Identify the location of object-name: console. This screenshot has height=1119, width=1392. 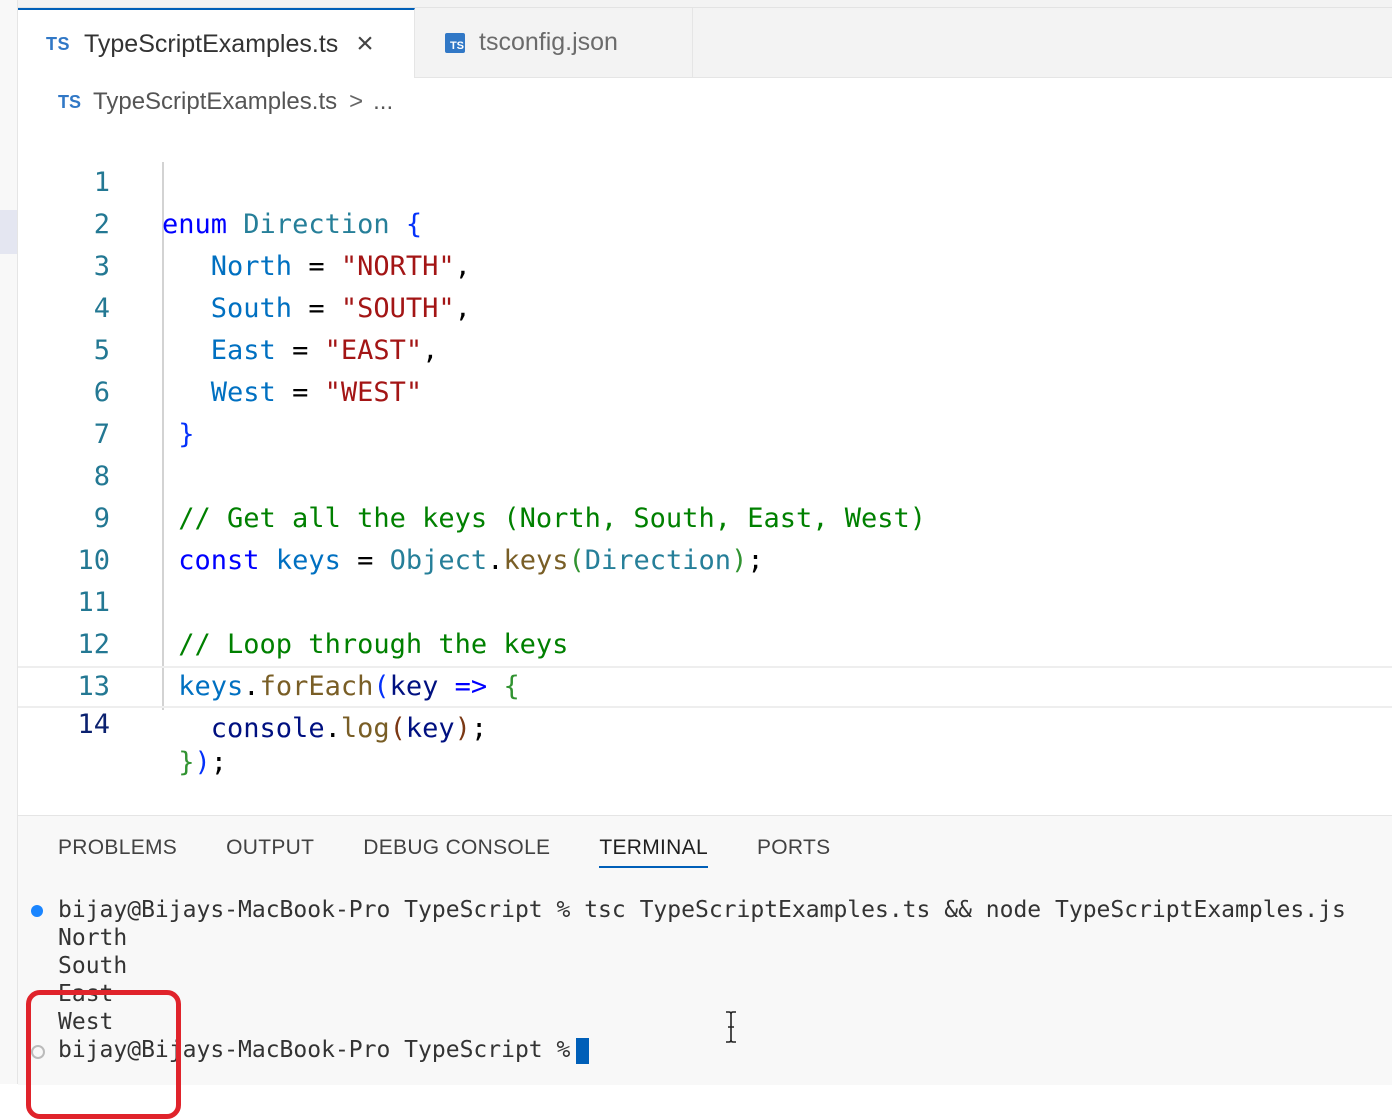
(267, 728).